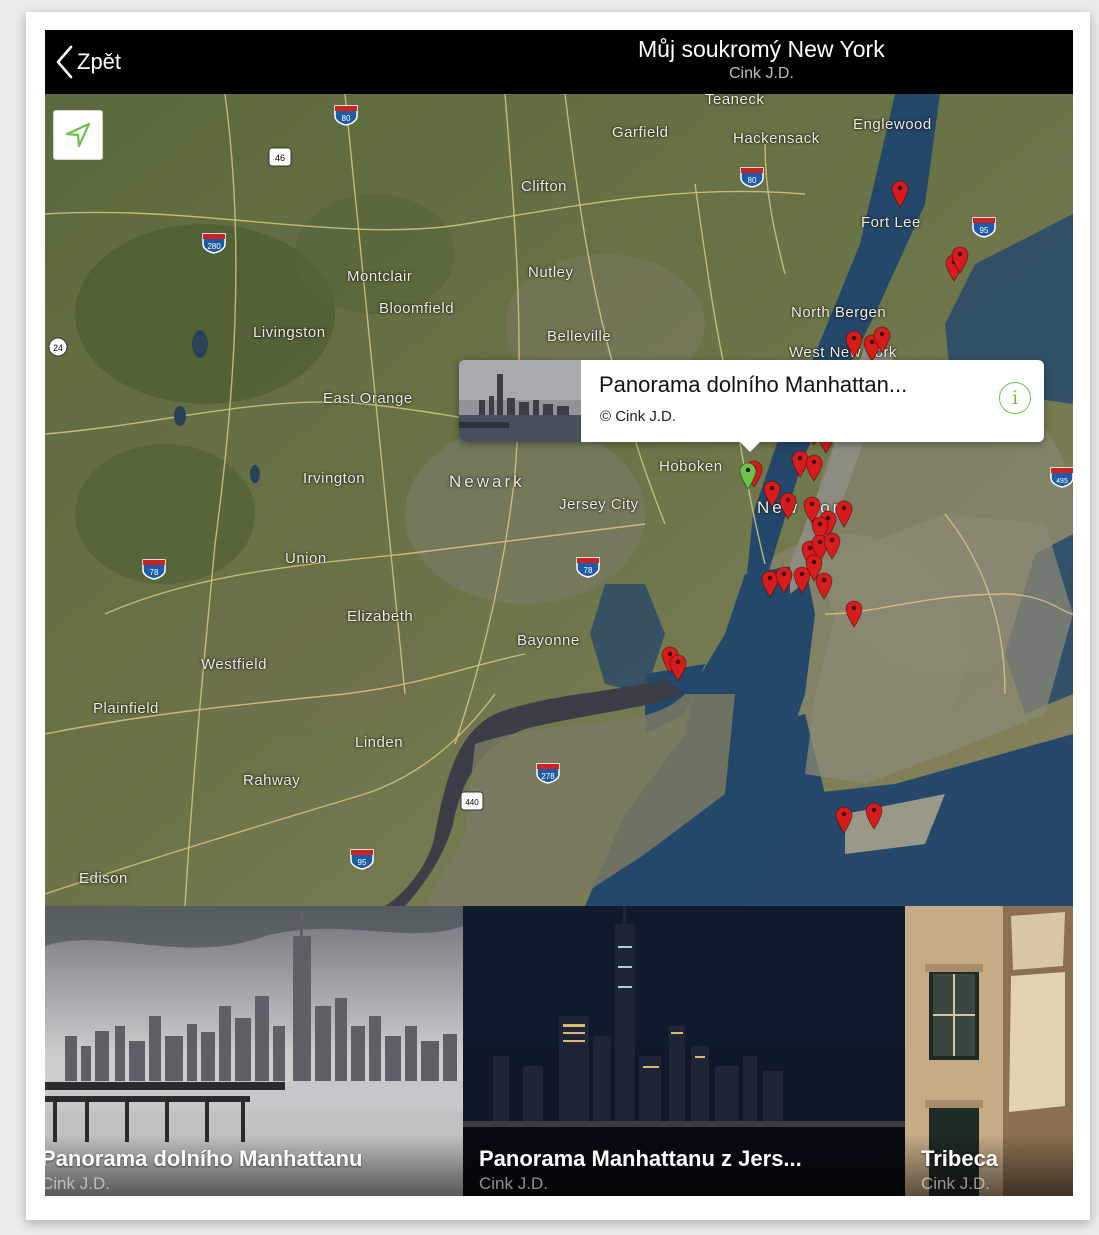 The height and width of the screenshot is (1235, 1099). I want to click on route-shield-icon: 24, so click(58, 347).